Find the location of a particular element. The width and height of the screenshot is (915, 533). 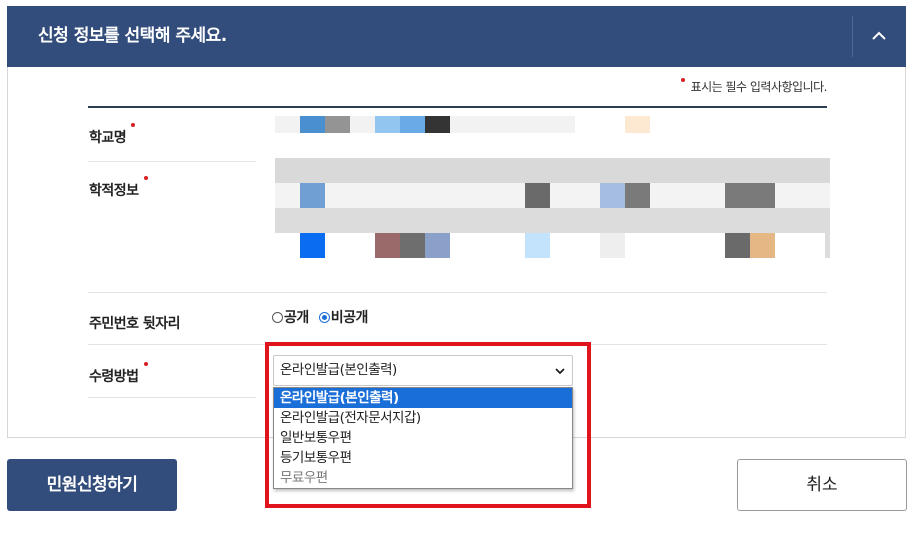

school-name-label-text: 학교명 is located at coordinates (108, 138).